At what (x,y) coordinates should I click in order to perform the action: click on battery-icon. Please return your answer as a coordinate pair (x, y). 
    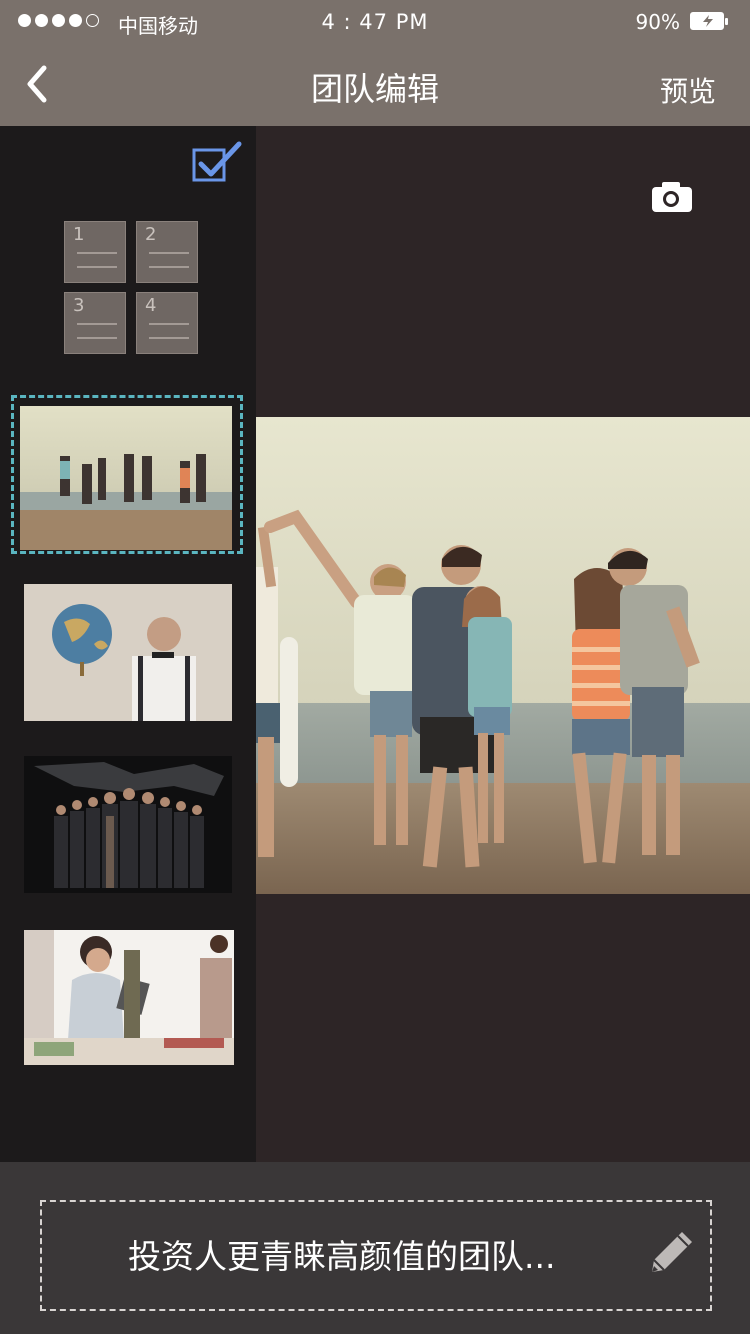
    Looking at the image, I should click on (709, 21).